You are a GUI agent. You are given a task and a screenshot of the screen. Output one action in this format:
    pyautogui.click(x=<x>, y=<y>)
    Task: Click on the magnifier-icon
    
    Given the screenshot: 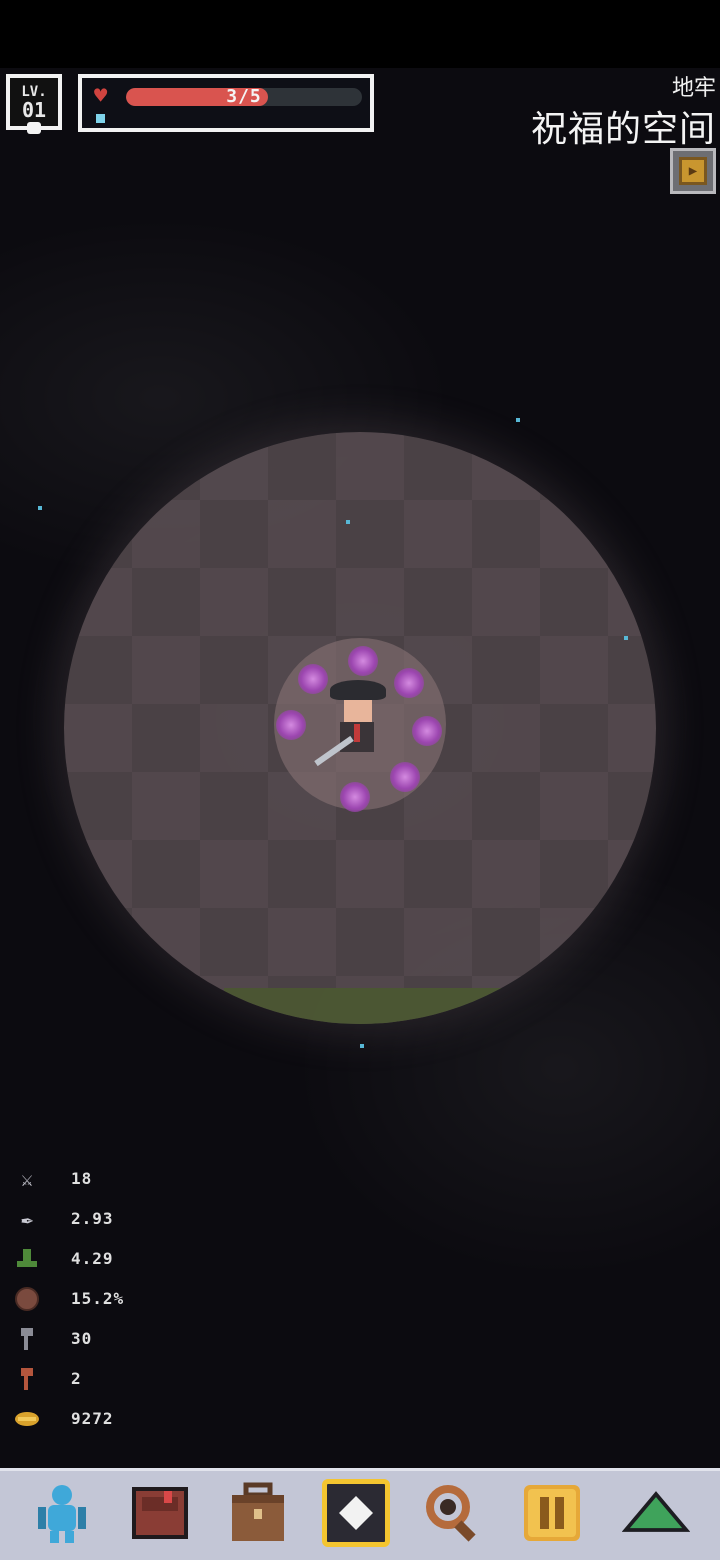 What is the action you would take?
    pyautogui.click(x=451, y=1513)
    